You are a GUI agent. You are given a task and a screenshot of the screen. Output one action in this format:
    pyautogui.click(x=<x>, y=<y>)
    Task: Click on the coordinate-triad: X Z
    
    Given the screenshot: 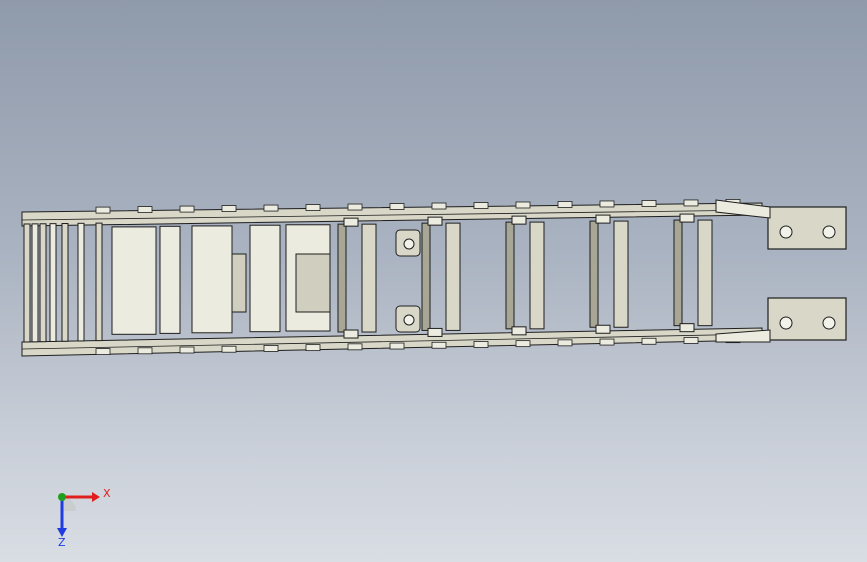 What is the action you would take?
    pyautogui.click(x=84, y=518)
    